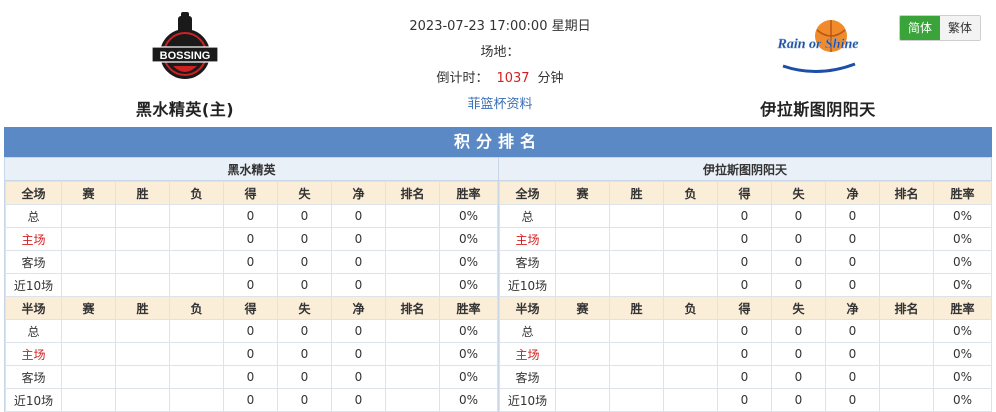 The width and height of the screenshot is (996, 412). Describe the element at coordinates (920, 28) in the screenshot. I see `simplified-chinese-button: 简体` at that location.